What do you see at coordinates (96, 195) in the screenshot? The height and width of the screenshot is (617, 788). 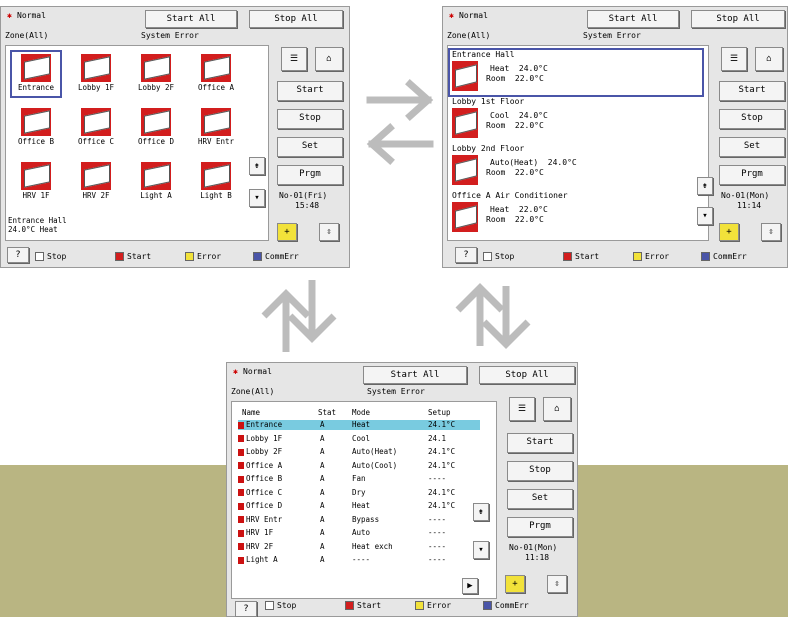 I see `unit-tile-label: HRV 2F` at bounding box center [96, 195].